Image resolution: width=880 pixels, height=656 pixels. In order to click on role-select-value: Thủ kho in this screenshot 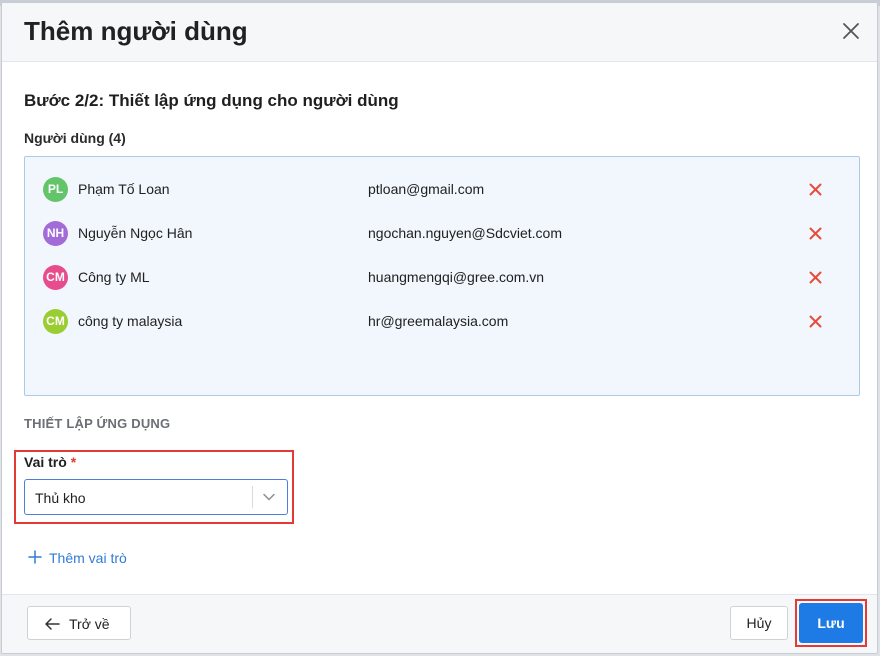, I will do `click(60, 498)`.